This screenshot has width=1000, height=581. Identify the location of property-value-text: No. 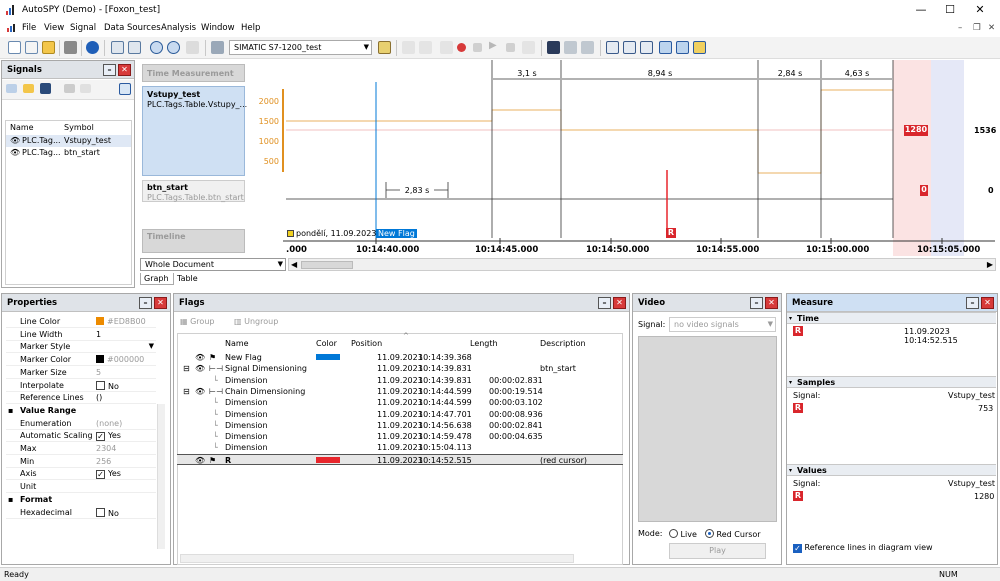
(113, 513).